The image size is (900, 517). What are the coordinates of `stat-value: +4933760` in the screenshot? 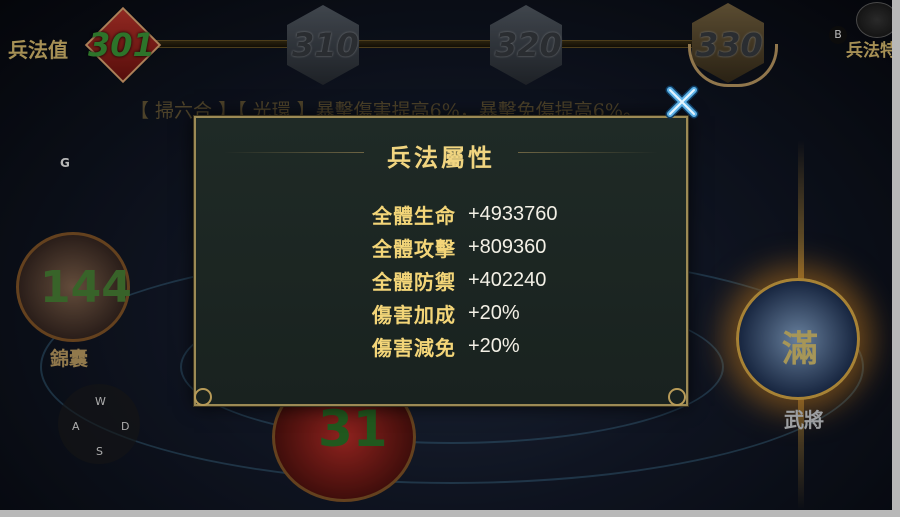 It's located at (513, 214).